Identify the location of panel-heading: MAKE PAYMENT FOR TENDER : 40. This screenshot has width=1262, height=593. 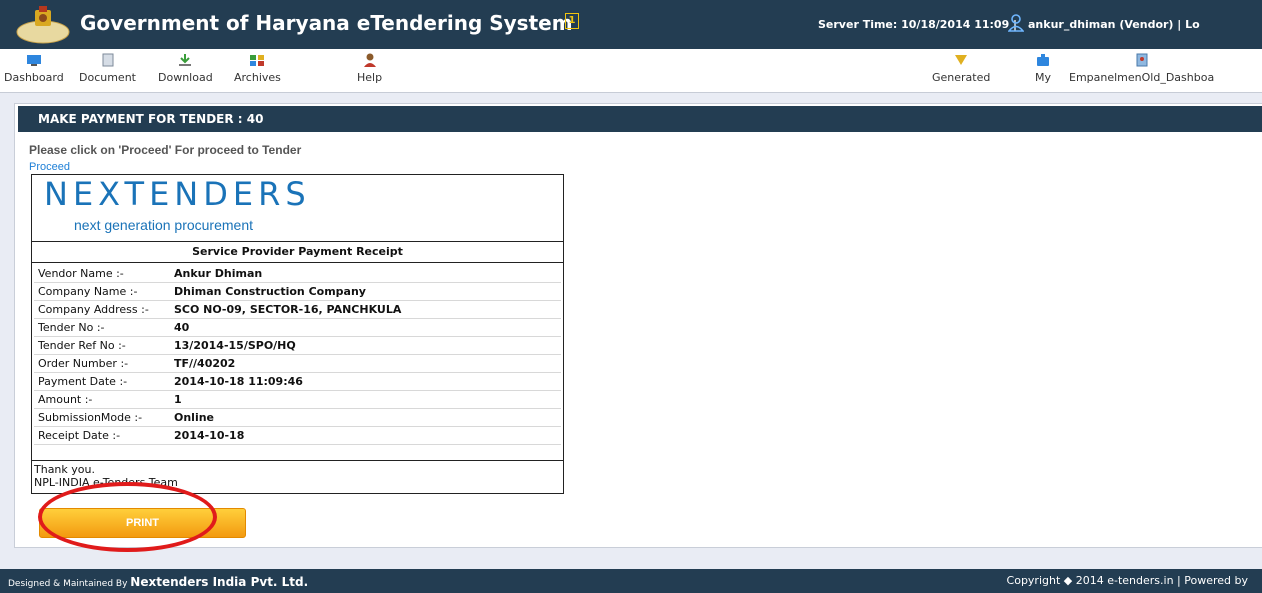
(640, 119).